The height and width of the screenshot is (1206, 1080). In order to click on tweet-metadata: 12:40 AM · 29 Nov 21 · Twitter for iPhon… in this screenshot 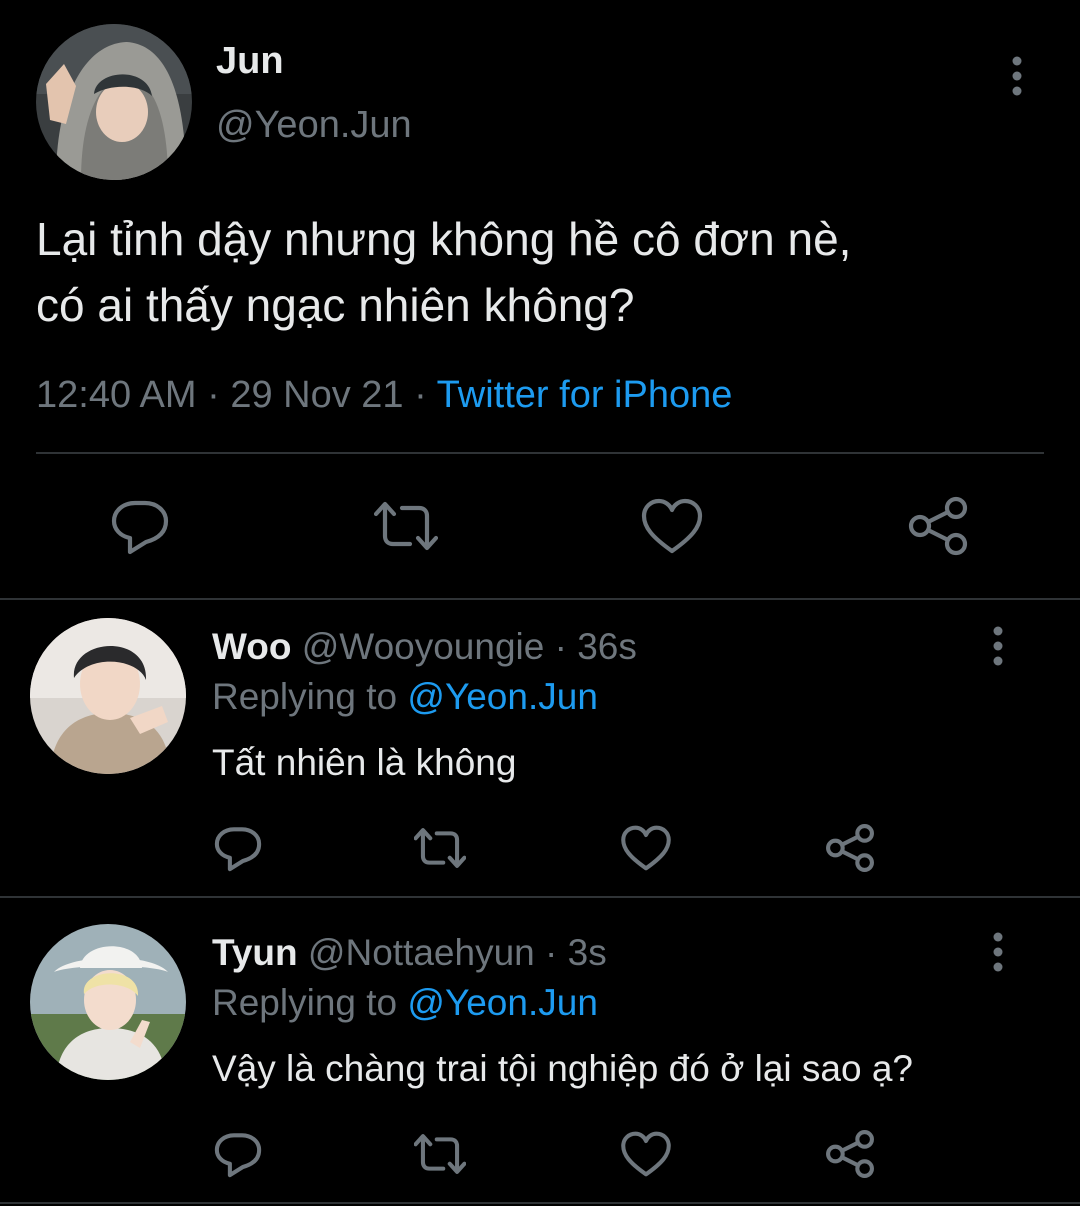, I will do `click(384, 395)`.